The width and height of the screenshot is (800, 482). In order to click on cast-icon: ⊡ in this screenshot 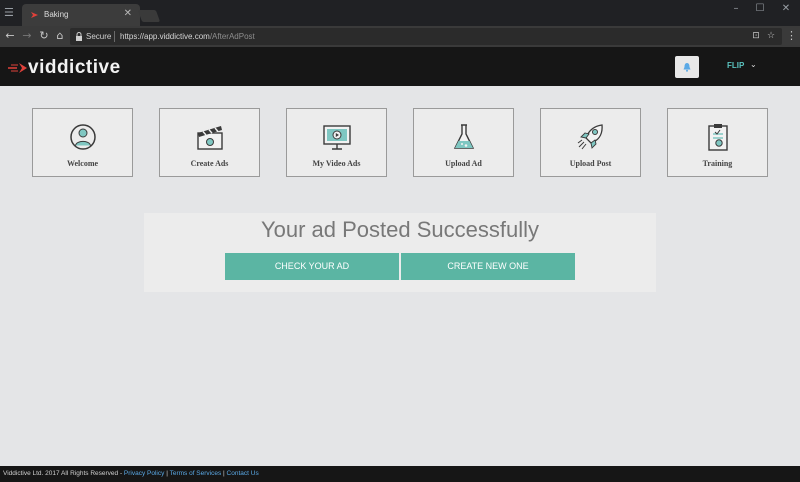, I will do `click(756, 36)`.